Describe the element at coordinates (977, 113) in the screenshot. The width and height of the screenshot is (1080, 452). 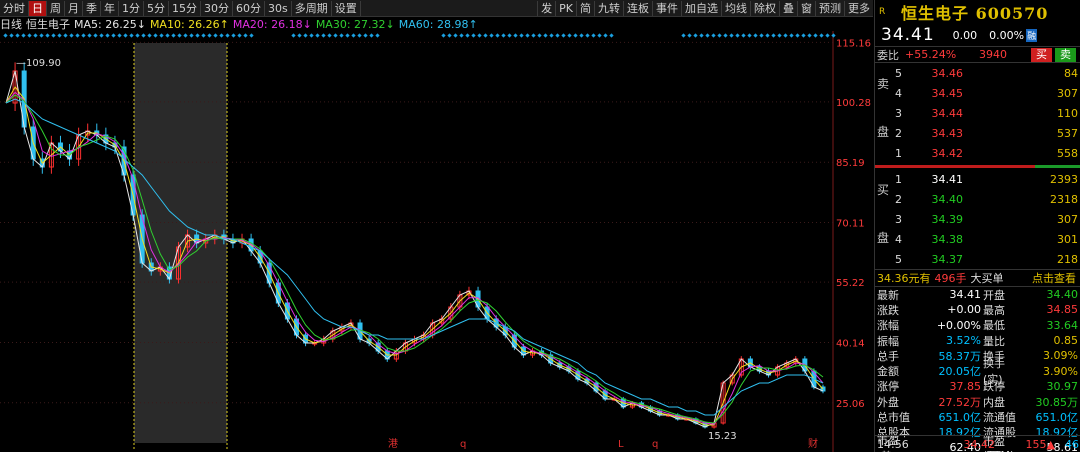
I see `ask-row: 3 34.44 110` at that location.